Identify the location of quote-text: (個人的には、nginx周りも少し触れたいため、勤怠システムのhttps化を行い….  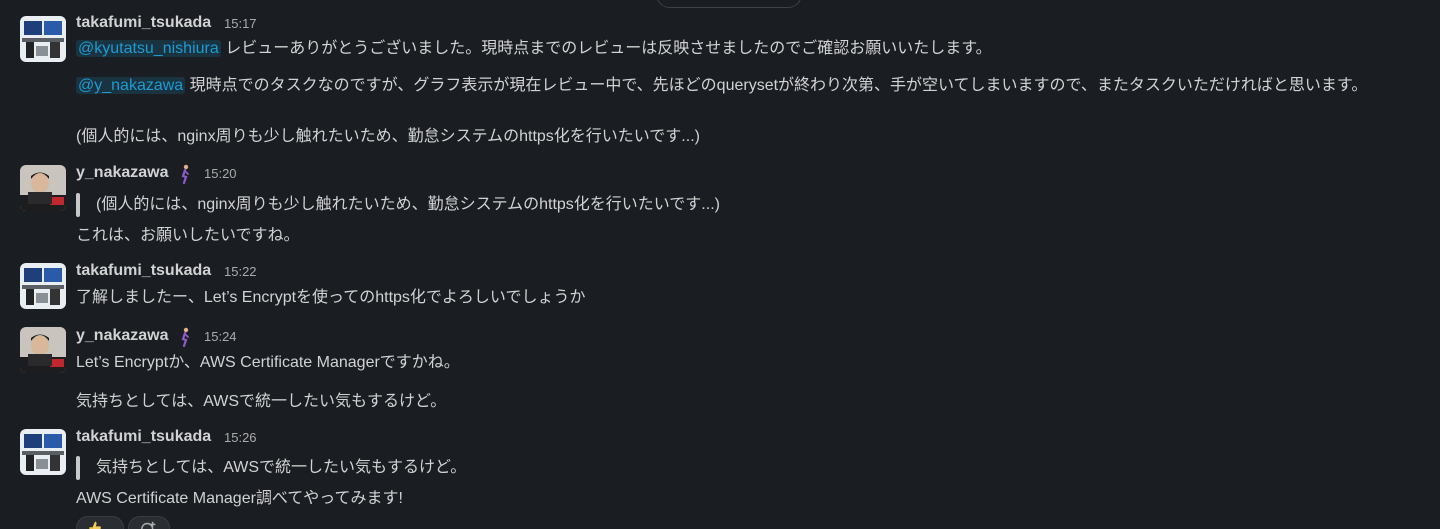
(408, 204).